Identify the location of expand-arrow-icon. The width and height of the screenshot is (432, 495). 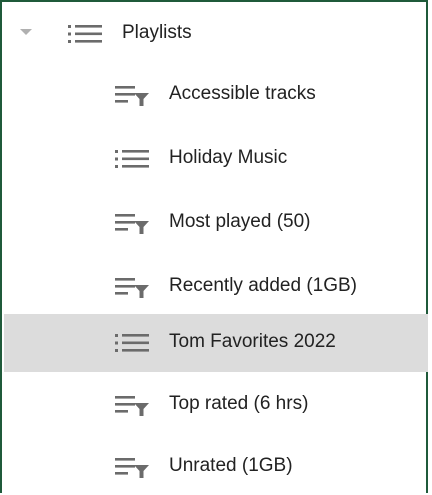
(26, 32).